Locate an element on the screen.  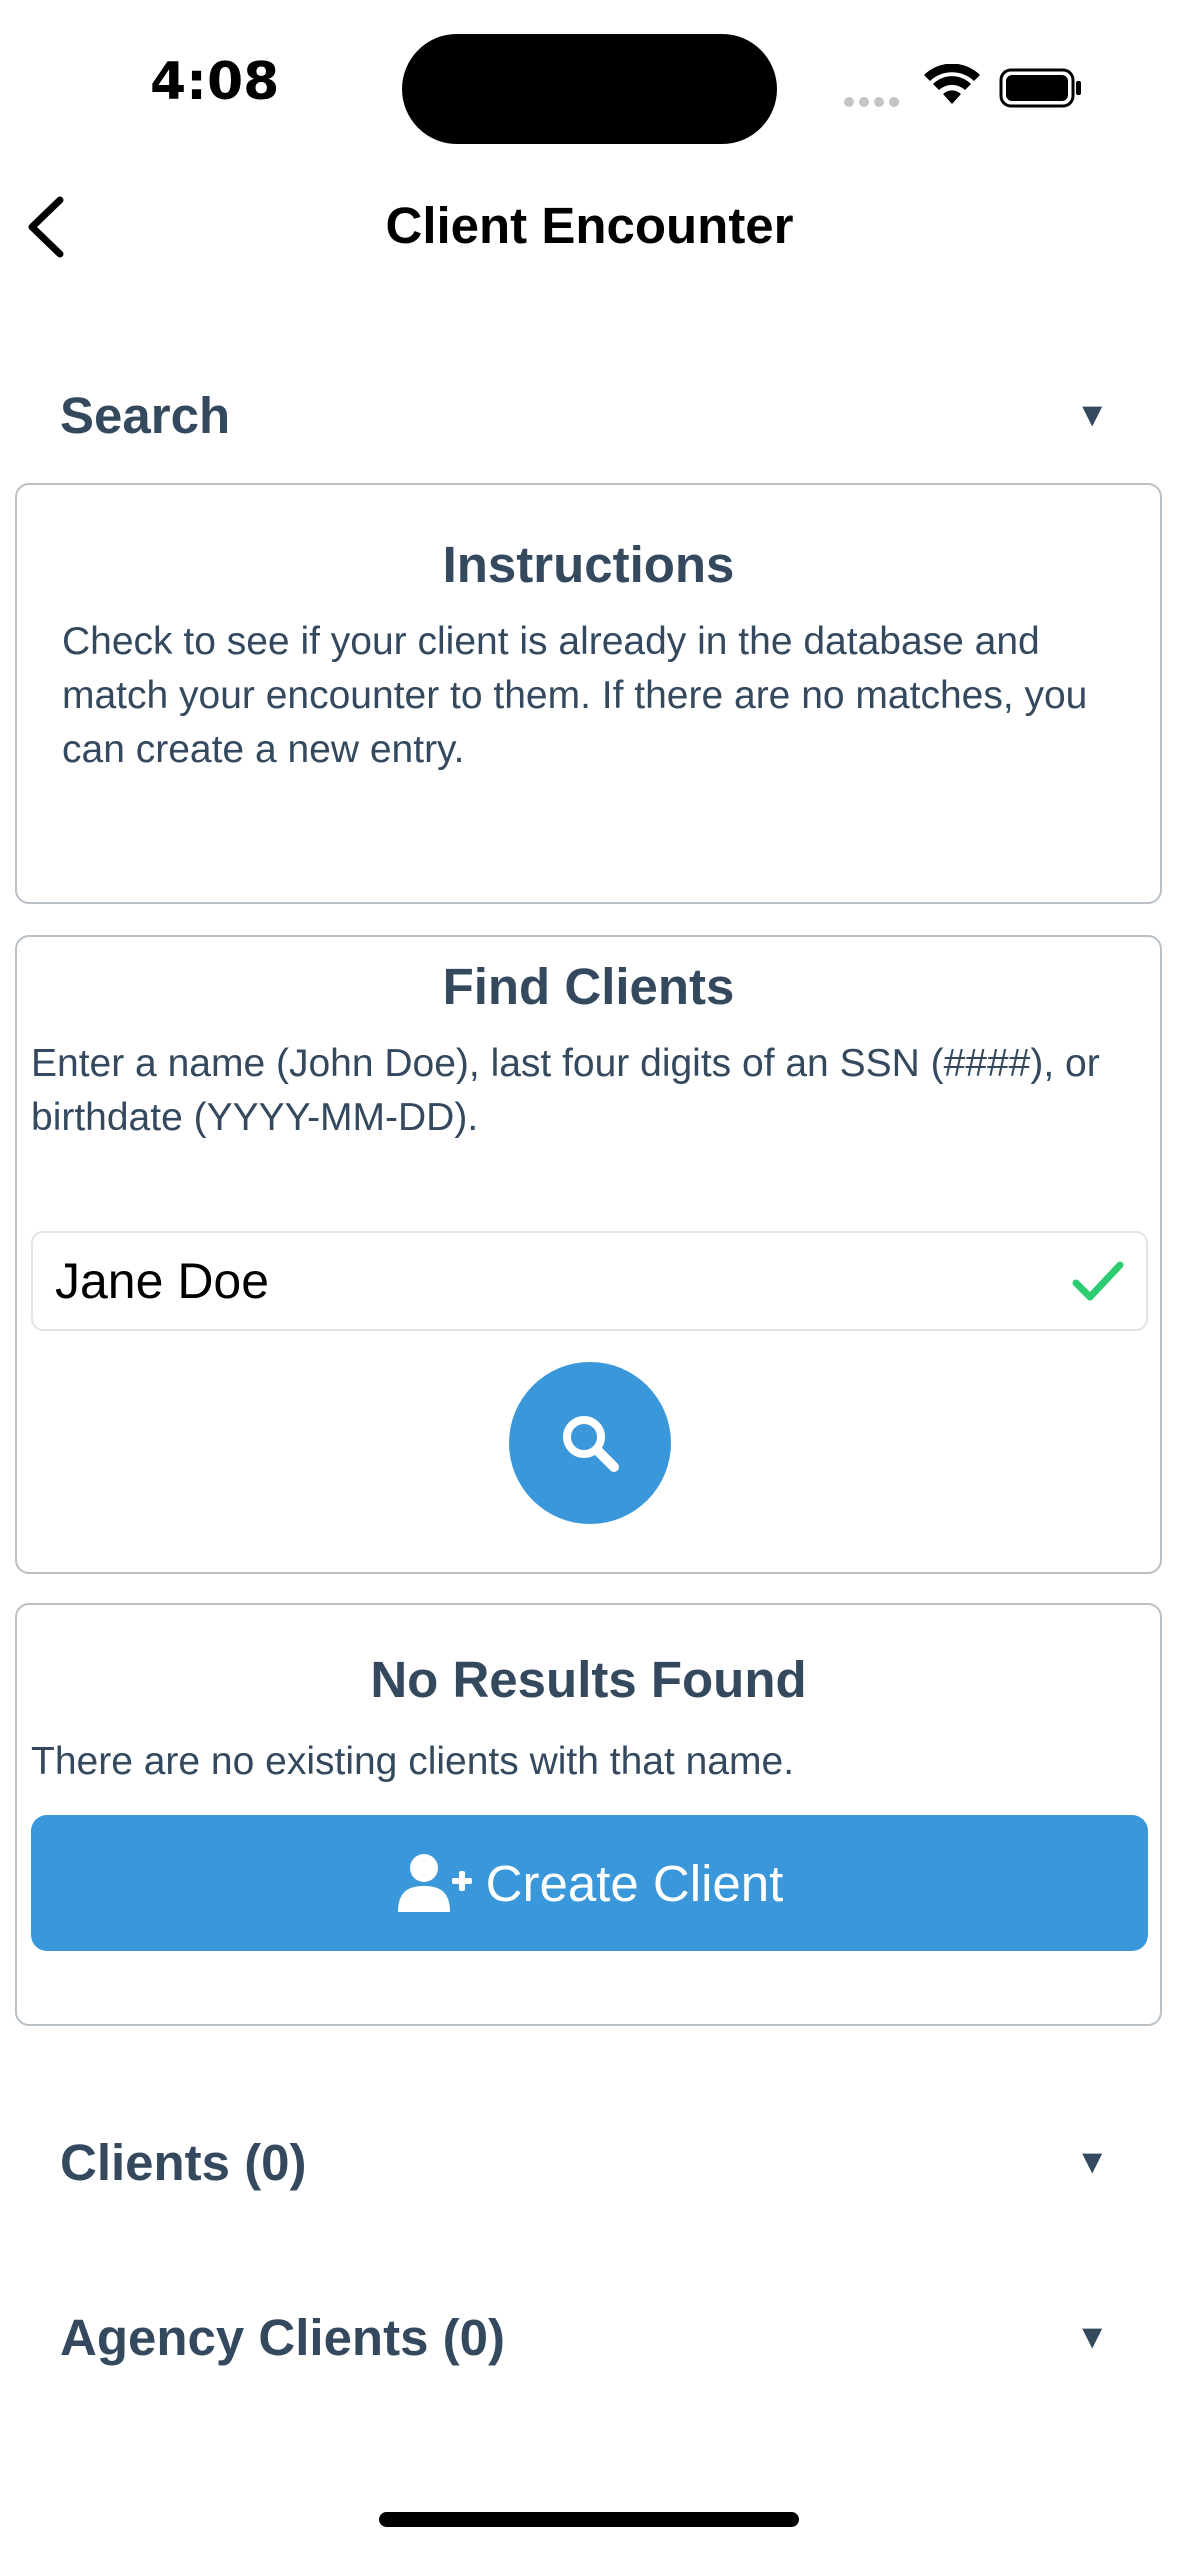
battery-icon is located at coordinates (1041, 90).